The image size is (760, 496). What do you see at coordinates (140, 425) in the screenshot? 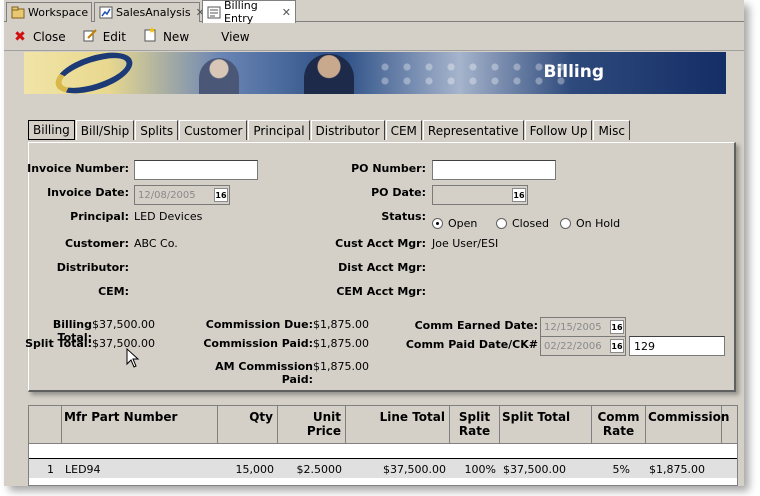
I see `header-mfr-part-number: Mfr Part Number` at bounding box center [140, 425].